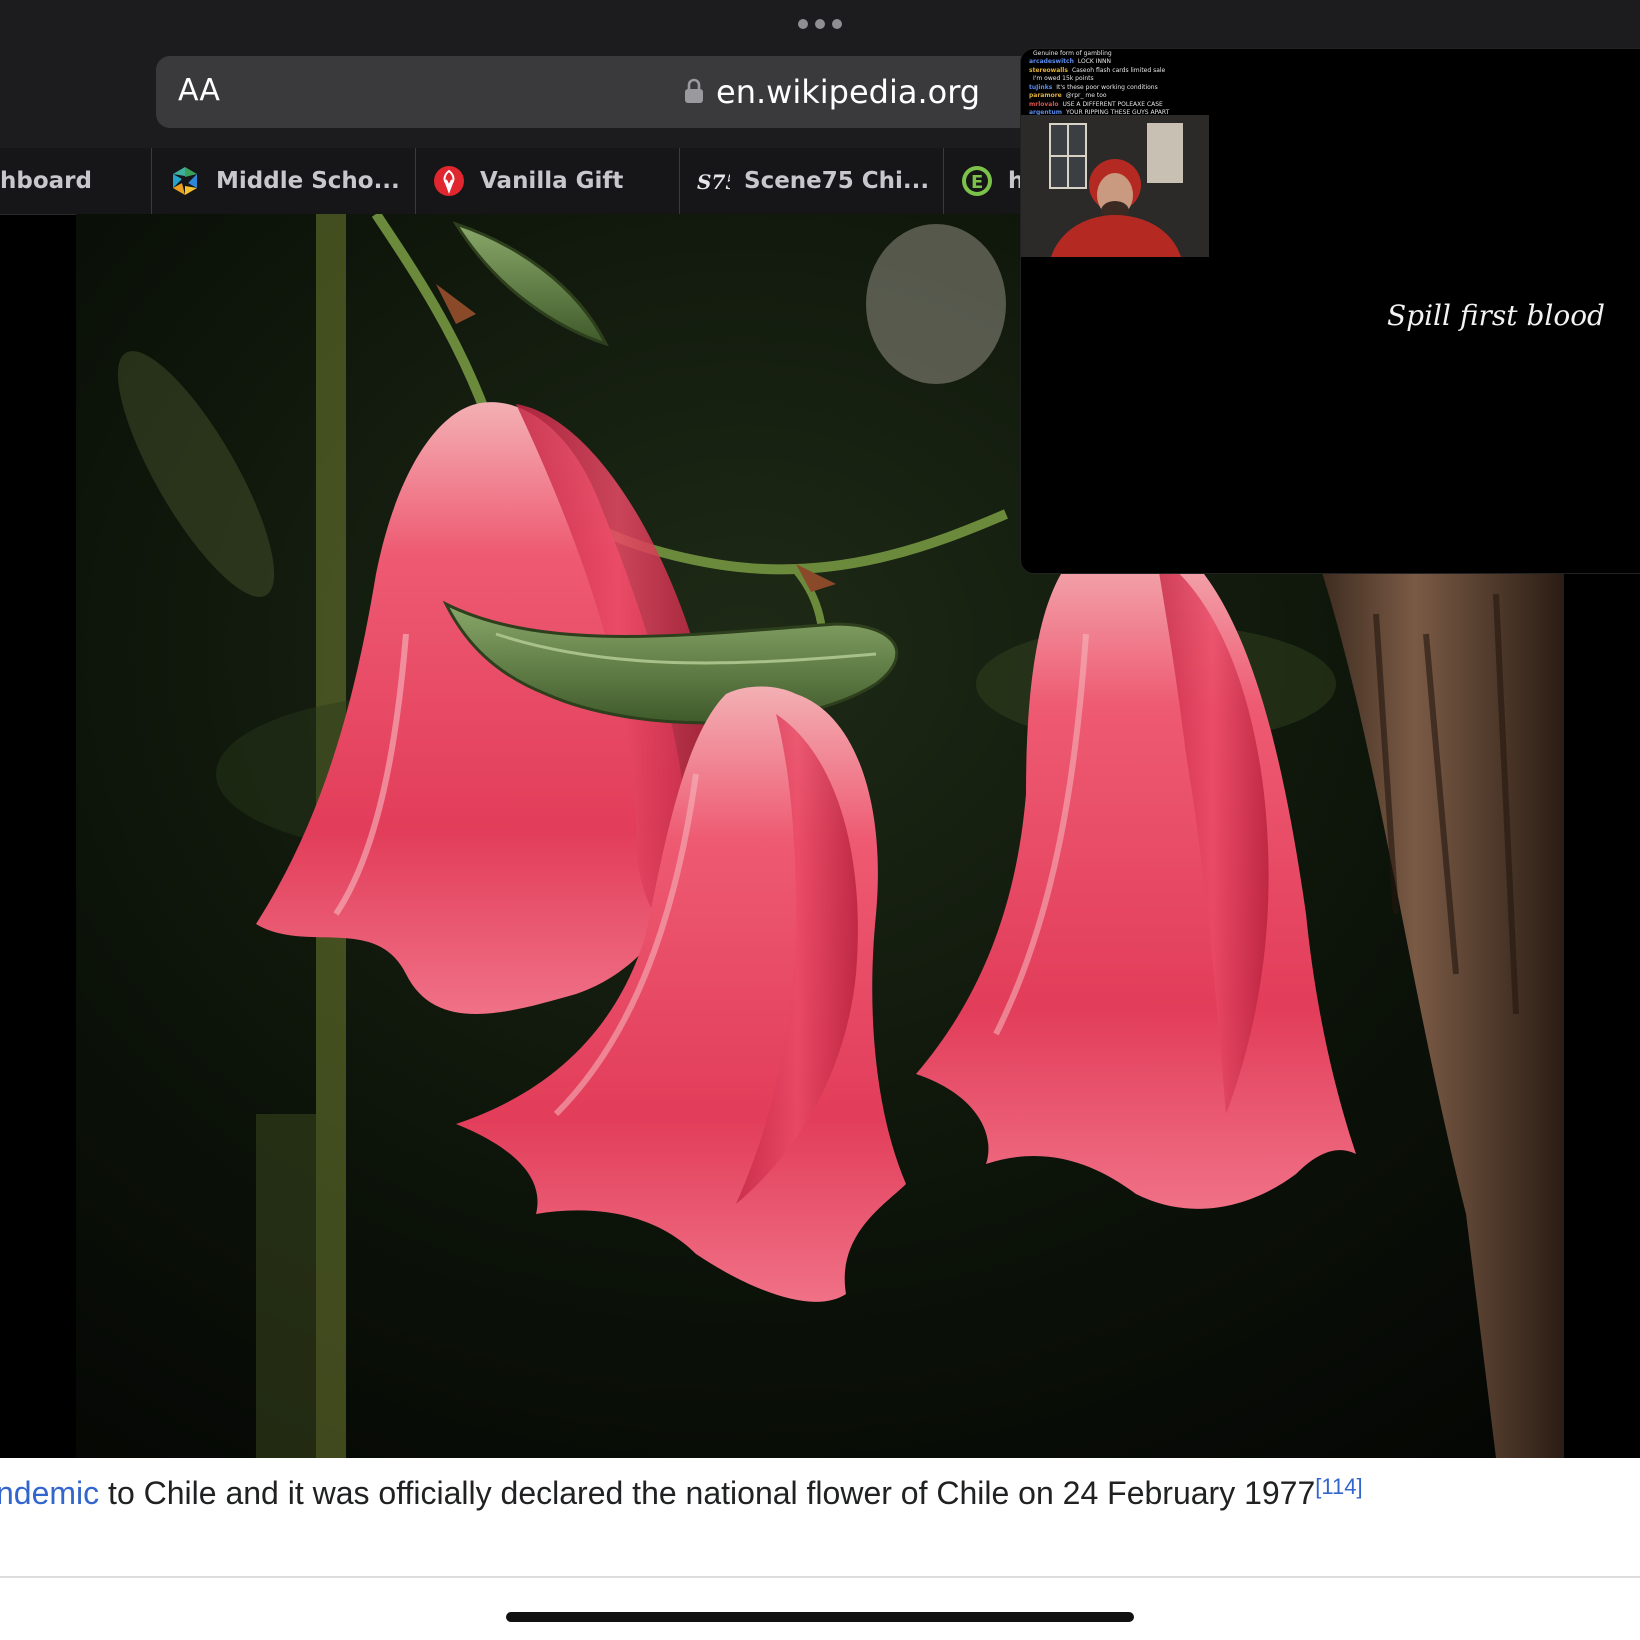 This screenshot has height=1640, width=1640. Describe the element at coordinates (1051, 61) in the screenshot. I see `chat-username: arcadeswitch` at that location.